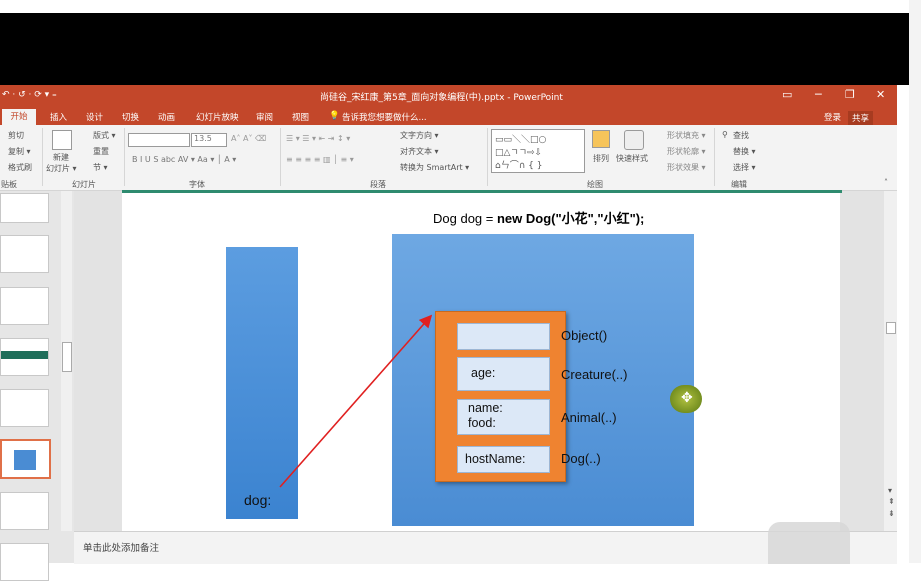 Image resolution: width=921 pixels, height=581 pixels. I want to click on reference-arrow, so click(356, 401).